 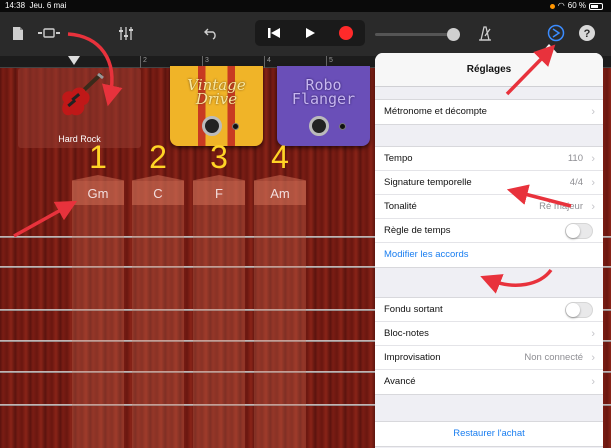 What do you see at coordinates (596, 6) in the screenshot?
I see `battery-icon` at bounding box center [596, 6].